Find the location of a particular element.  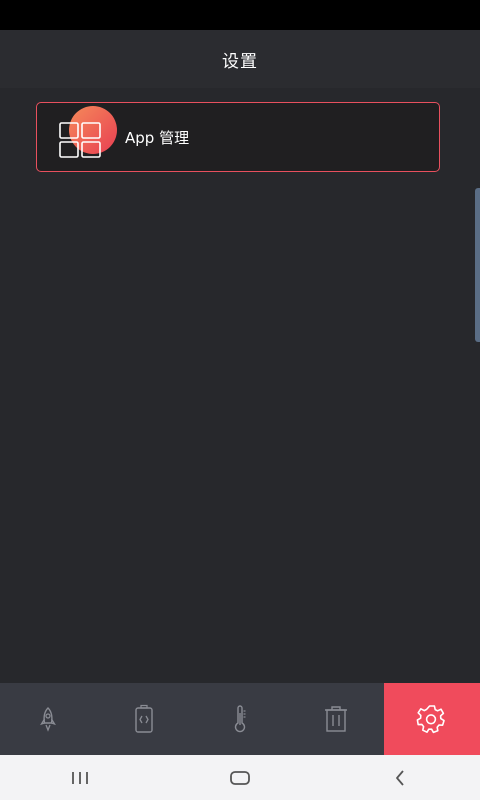

bottom-tab-bar is located at coordinates (240, 719).